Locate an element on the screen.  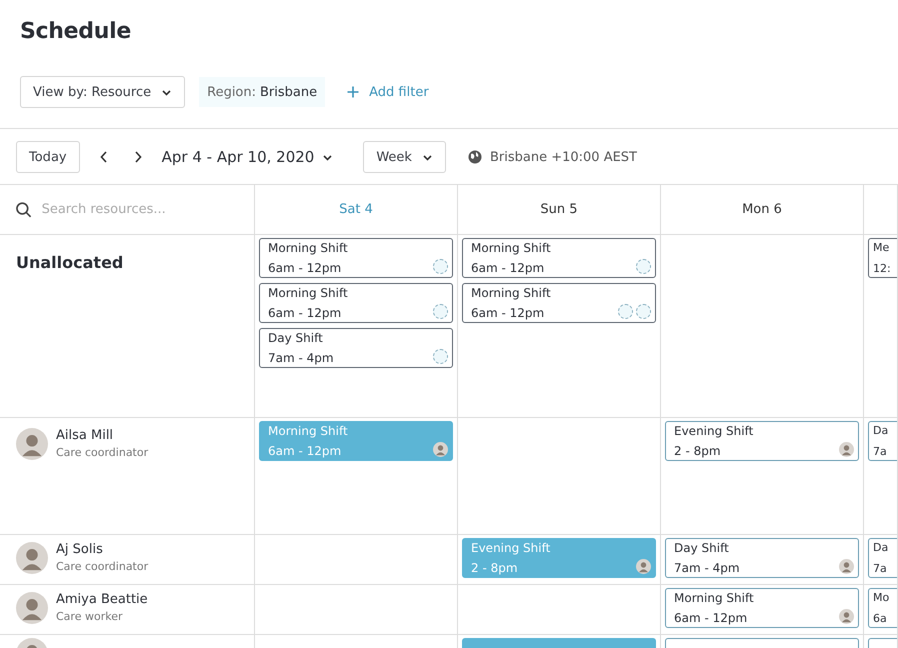
day-header: Sun 5 is located at coordinates (559, 210).